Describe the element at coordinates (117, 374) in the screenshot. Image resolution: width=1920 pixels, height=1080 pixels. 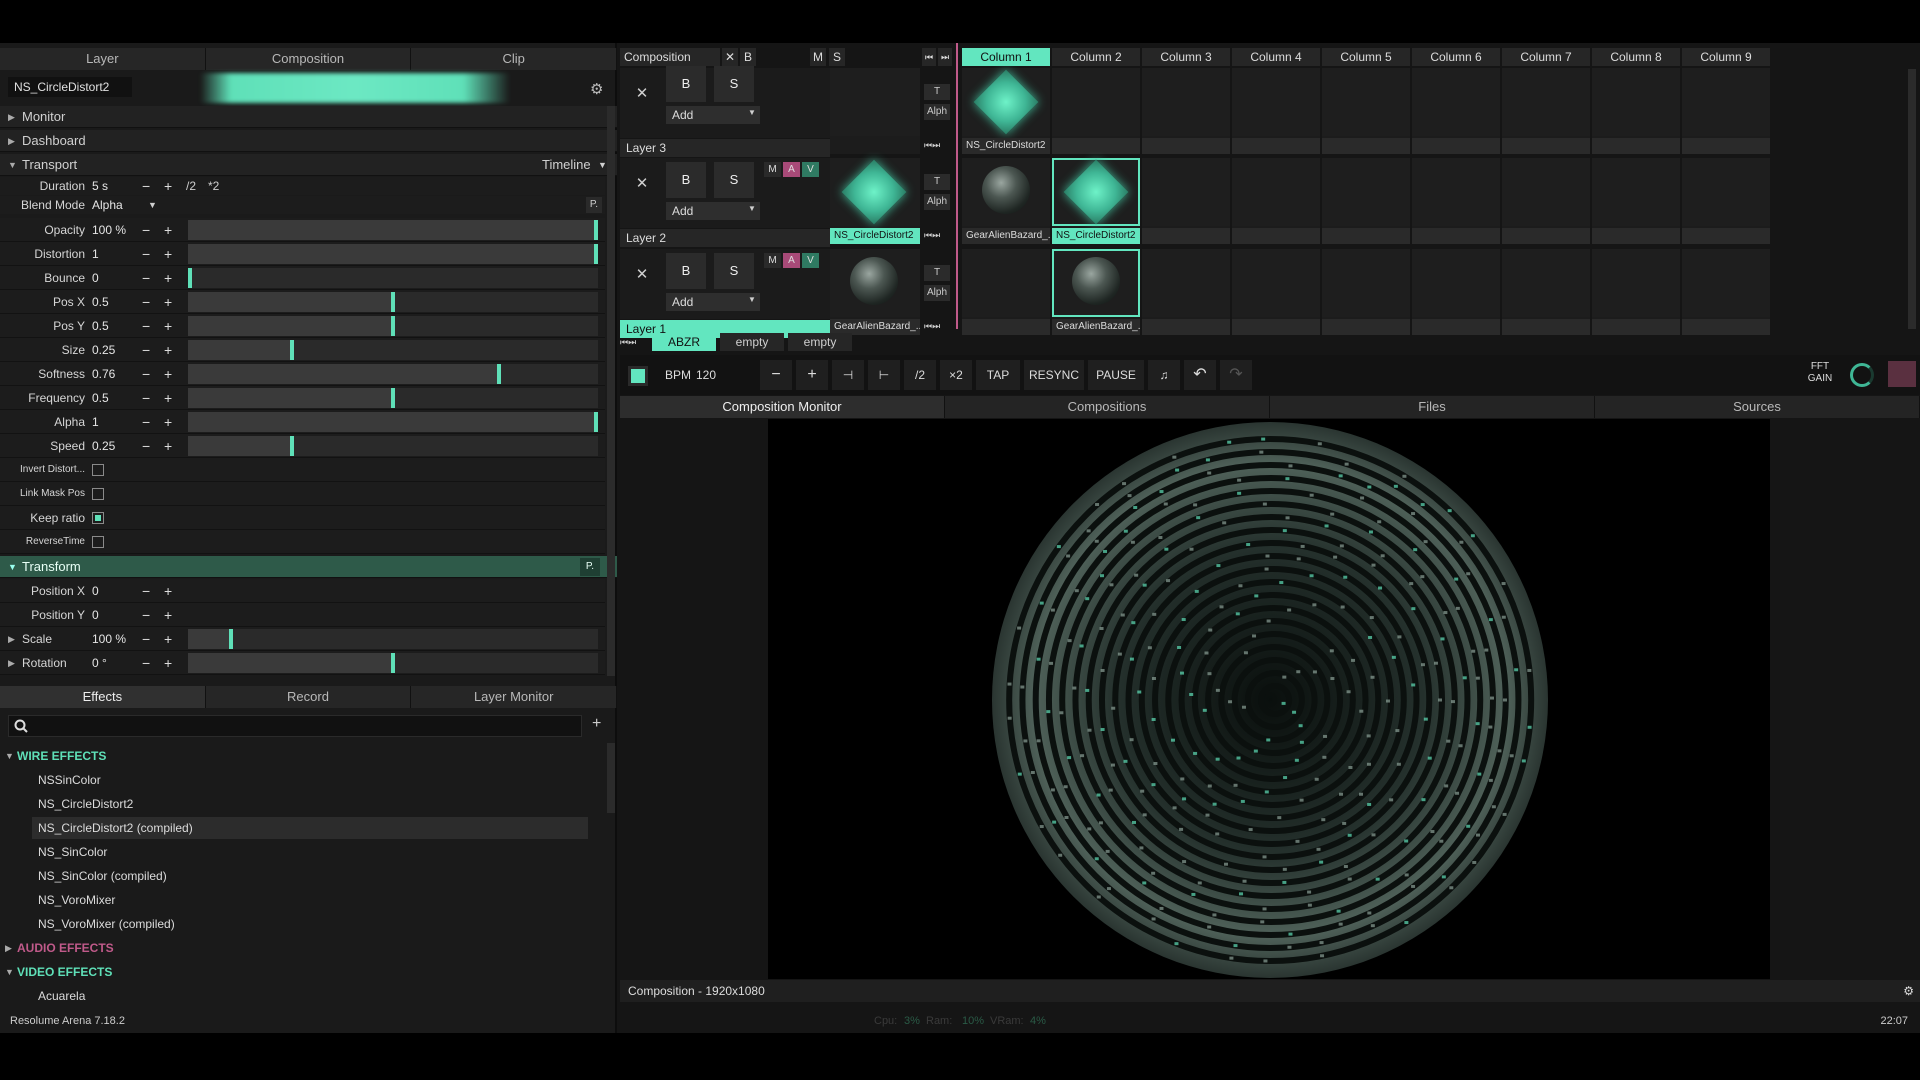
I see `param-value: 0.76` at that location.